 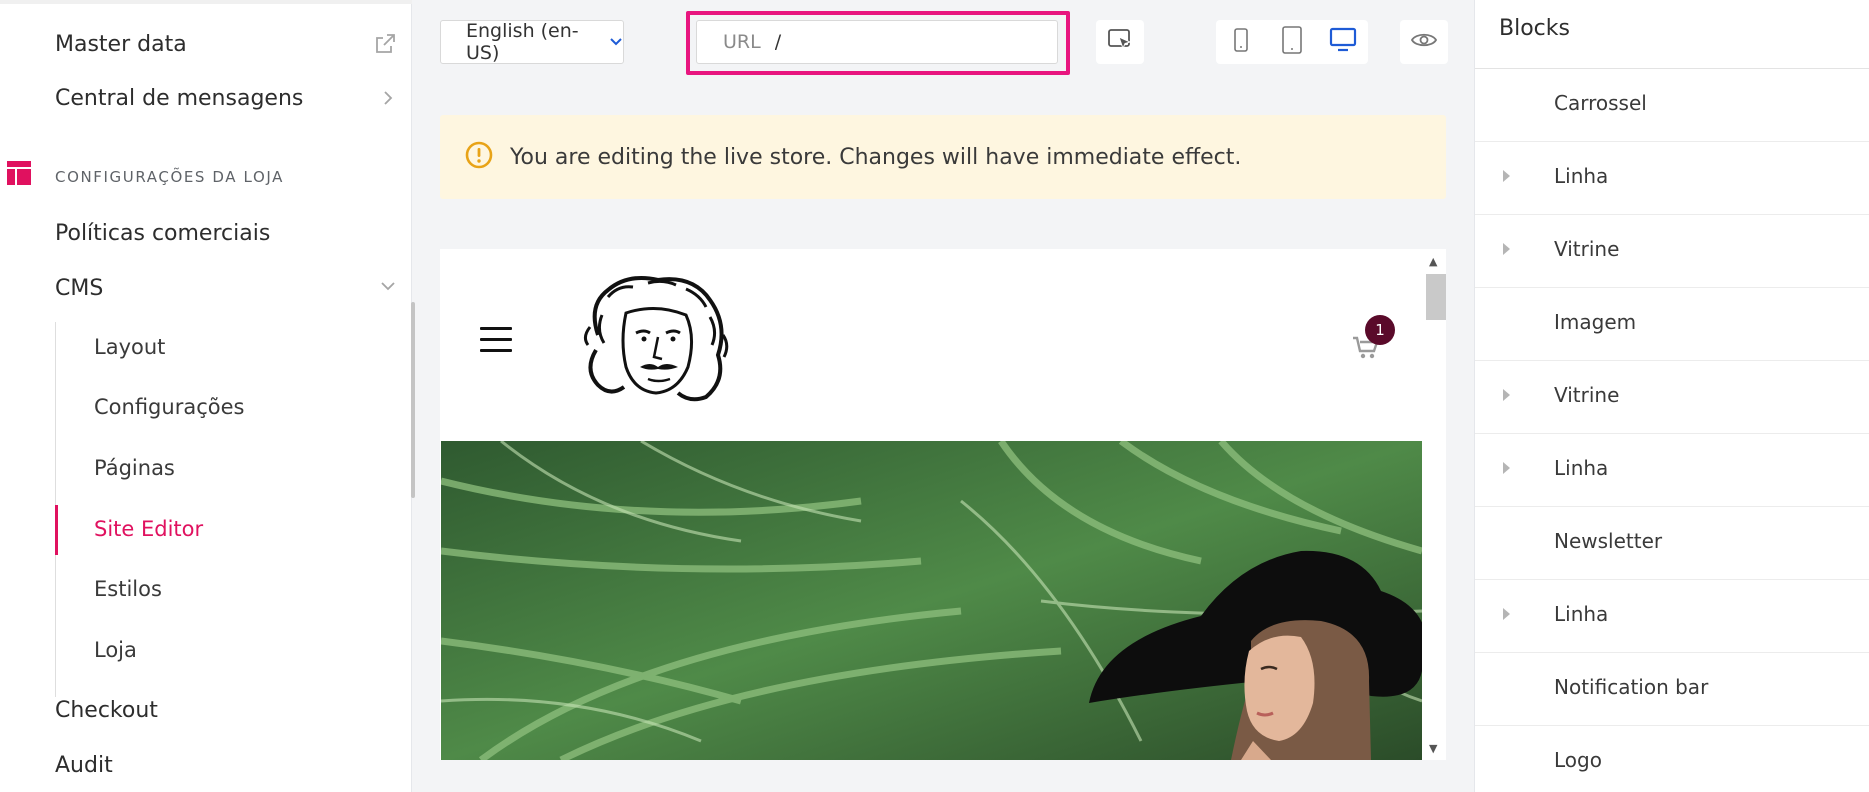 I want to click on sidebar-item-audit: Audit, so click(x=84, y=765).